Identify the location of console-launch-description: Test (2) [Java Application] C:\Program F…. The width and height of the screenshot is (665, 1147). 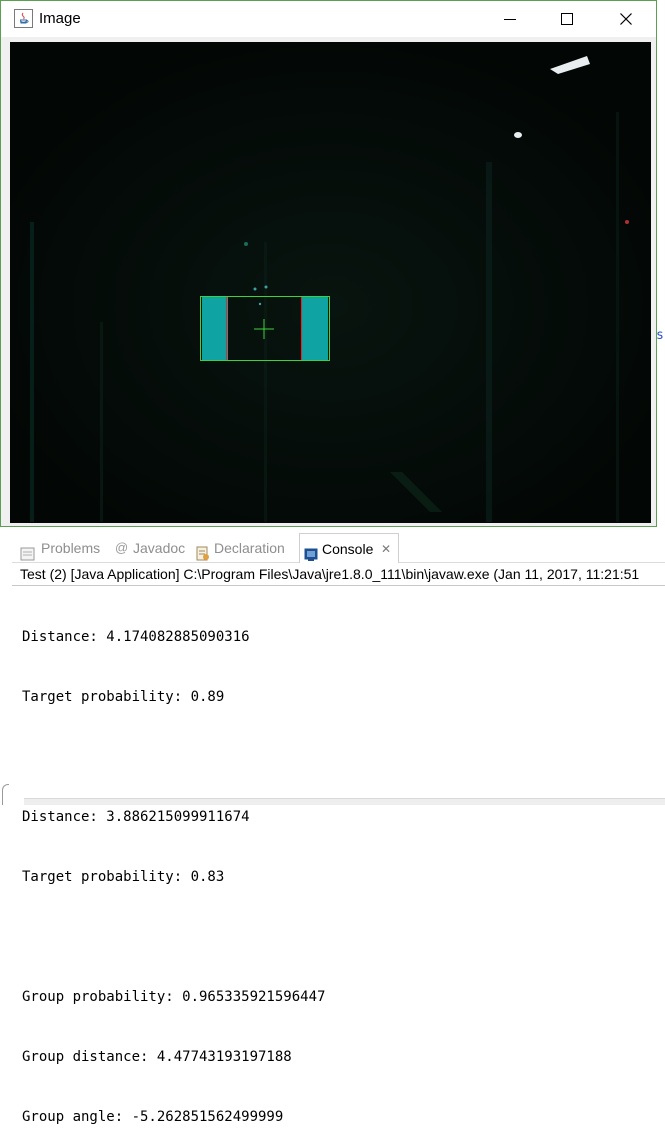
(330, 574).